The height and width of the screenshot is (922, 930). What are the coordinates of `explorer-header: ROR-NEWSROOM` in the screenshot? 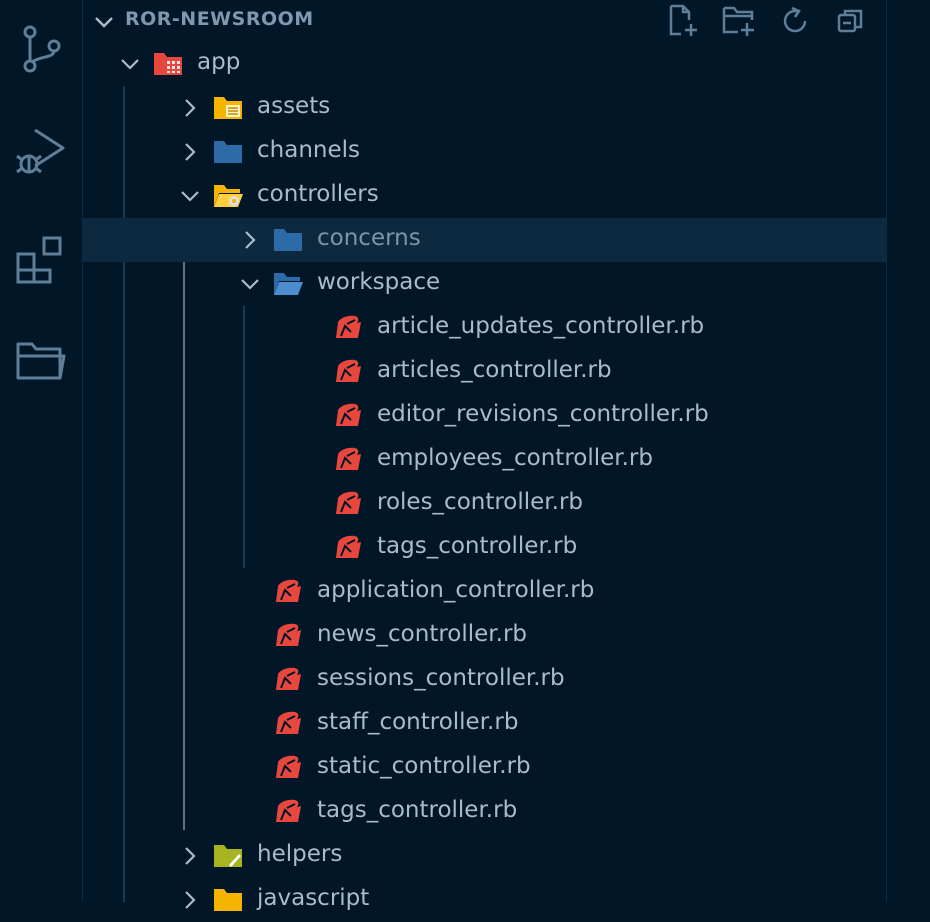 It's located at (484, 21).